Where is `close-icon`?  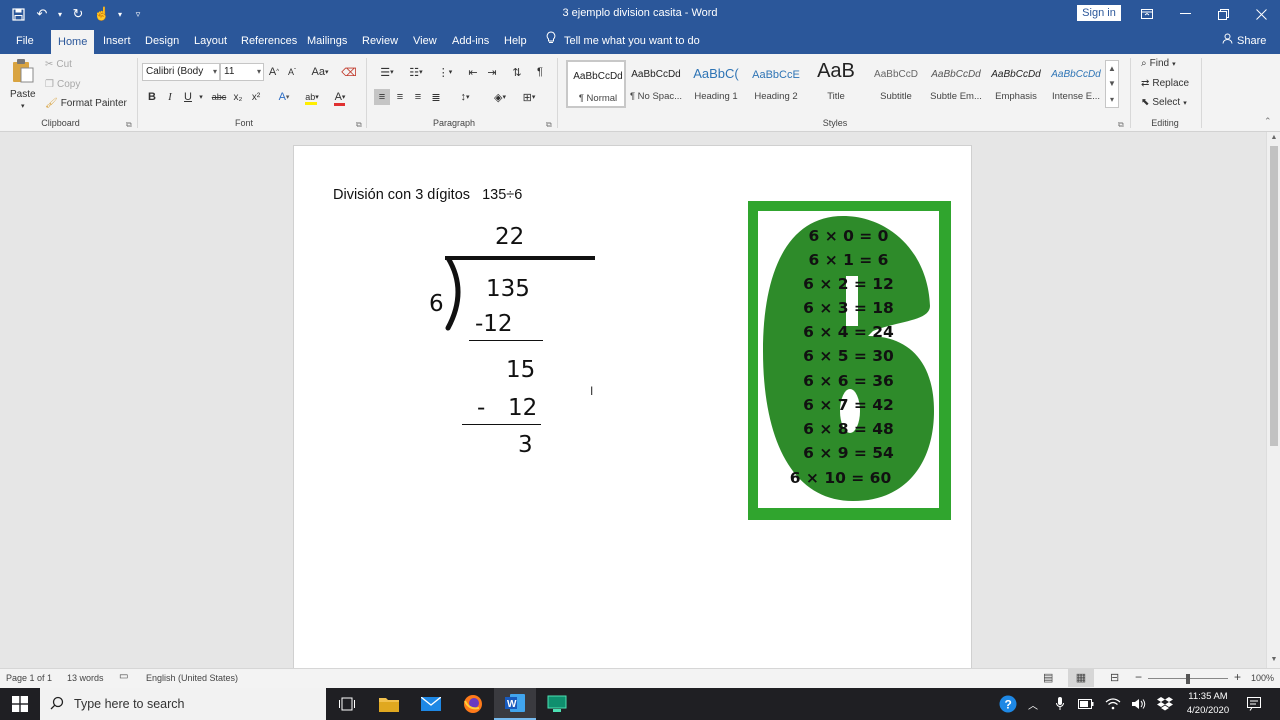 close-icon is located at coordinates (1261, 14).